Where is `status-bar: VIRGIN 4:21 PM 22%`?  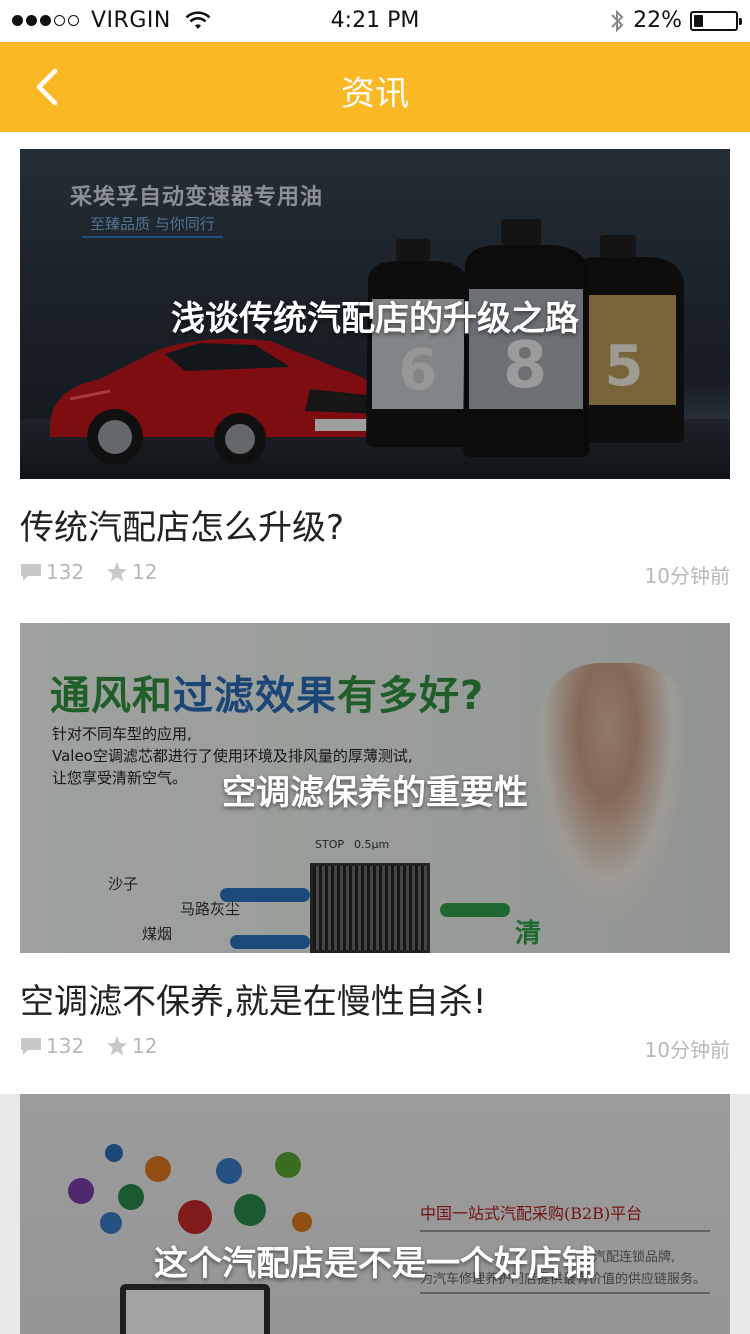 status-bar: VIRGIN 4:21 PM 22% is located at coordinates (375, 21).